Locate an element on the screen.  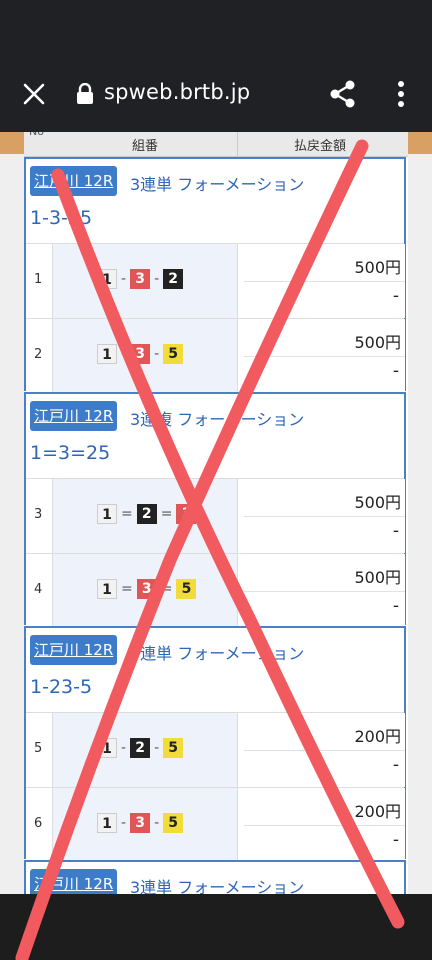
status-bar is located at coordinates (216, 29).